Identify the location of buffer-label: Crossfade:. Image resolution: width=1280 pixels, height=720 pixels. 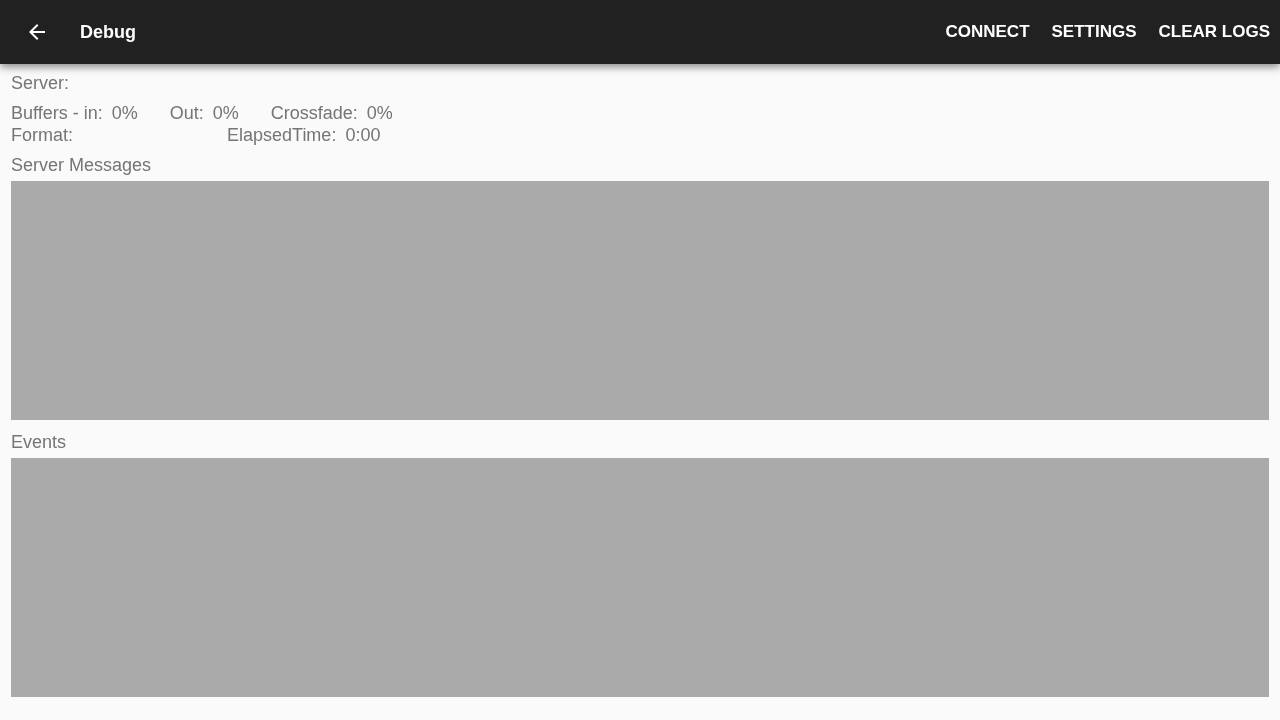
(314, 113).